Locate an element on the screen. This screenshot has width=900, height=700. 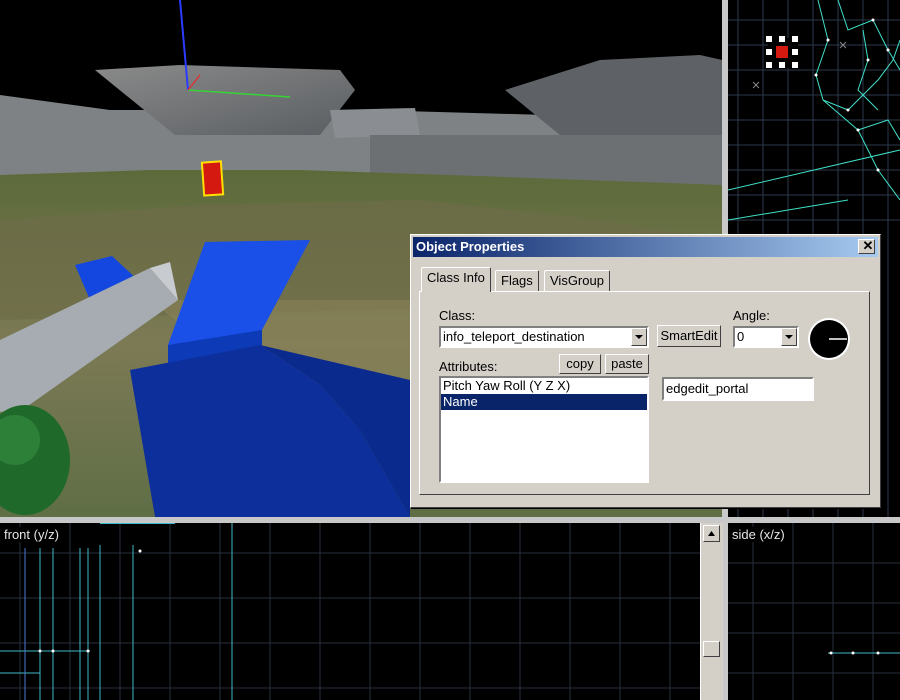
angle-select-value: 0 is located at coordinates (741, 336).